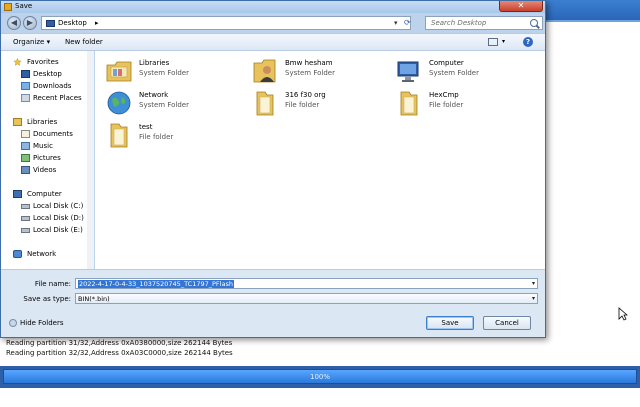  I want to click on file-item-test: test File folder, so click(175, 137).